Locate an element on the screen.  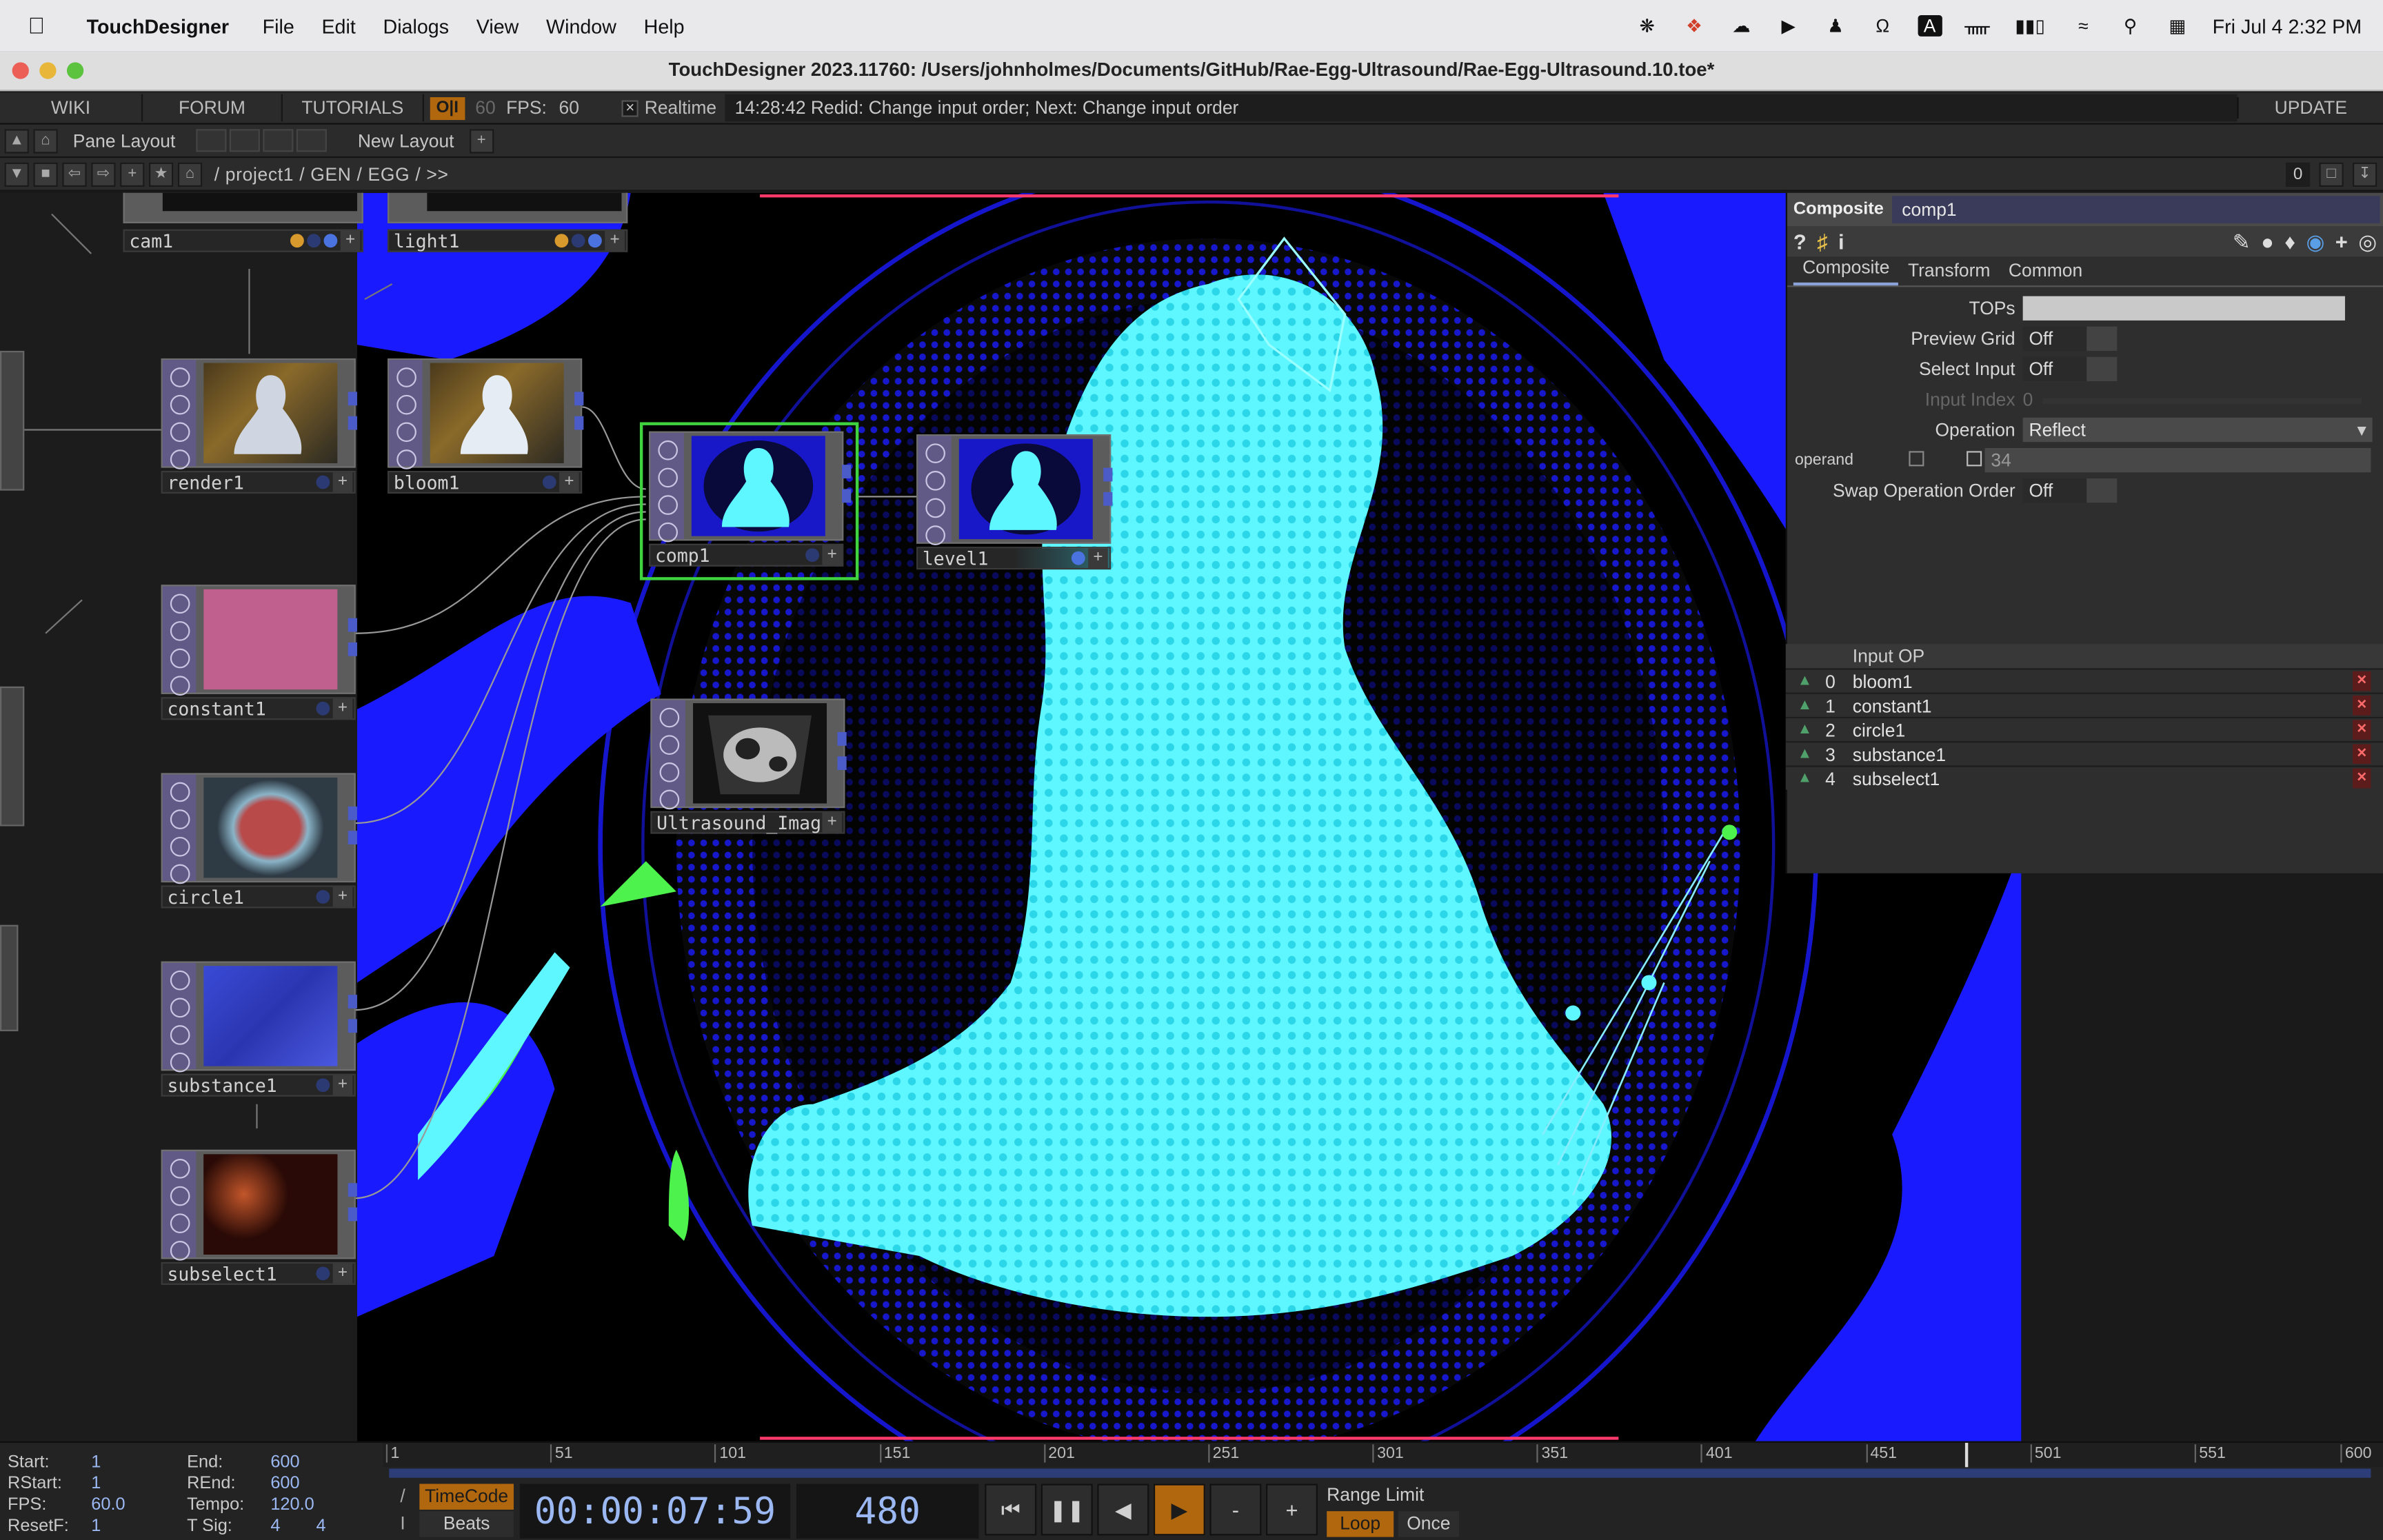
rend-value: 600 is located at coordinates (284, 1484).